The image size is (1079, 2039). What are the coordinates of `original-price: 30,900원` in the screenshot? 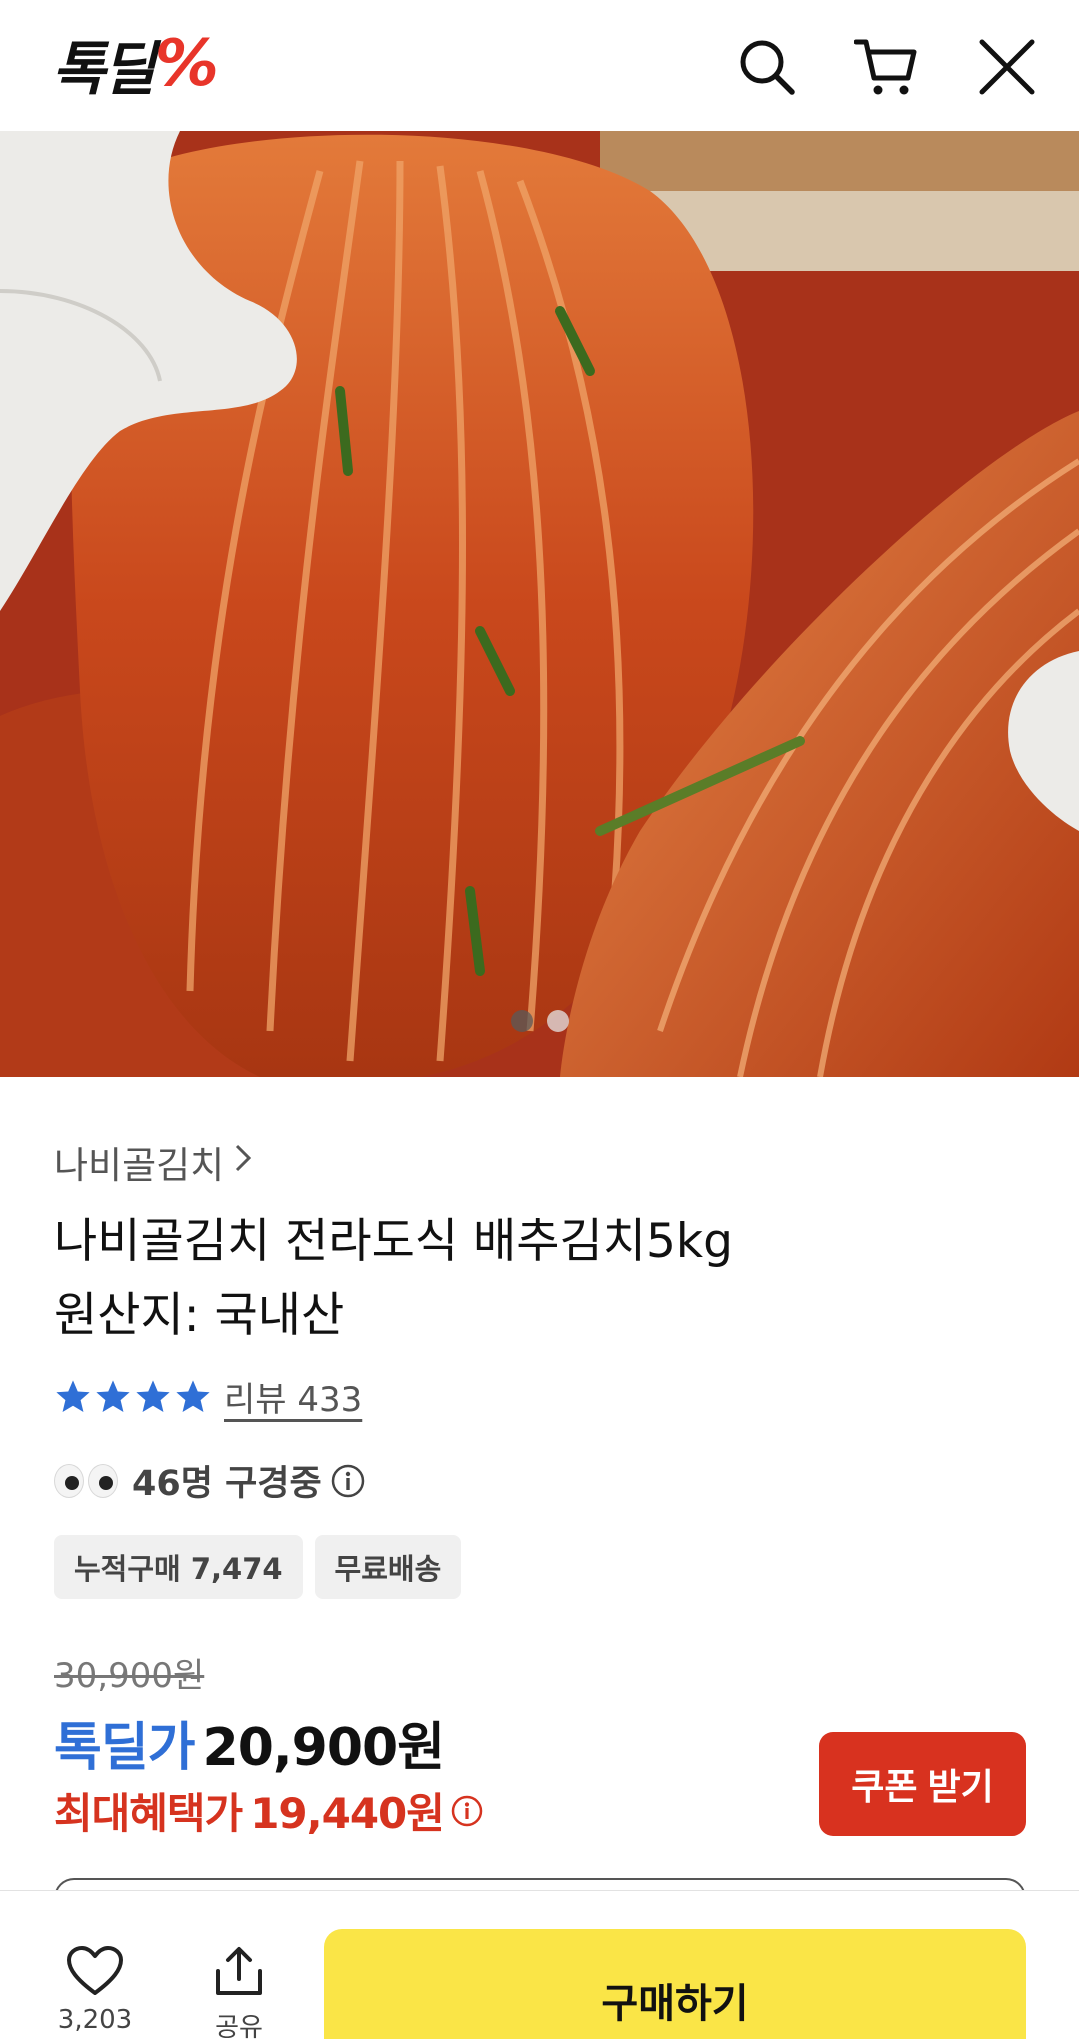 It's located at (129, 1676).